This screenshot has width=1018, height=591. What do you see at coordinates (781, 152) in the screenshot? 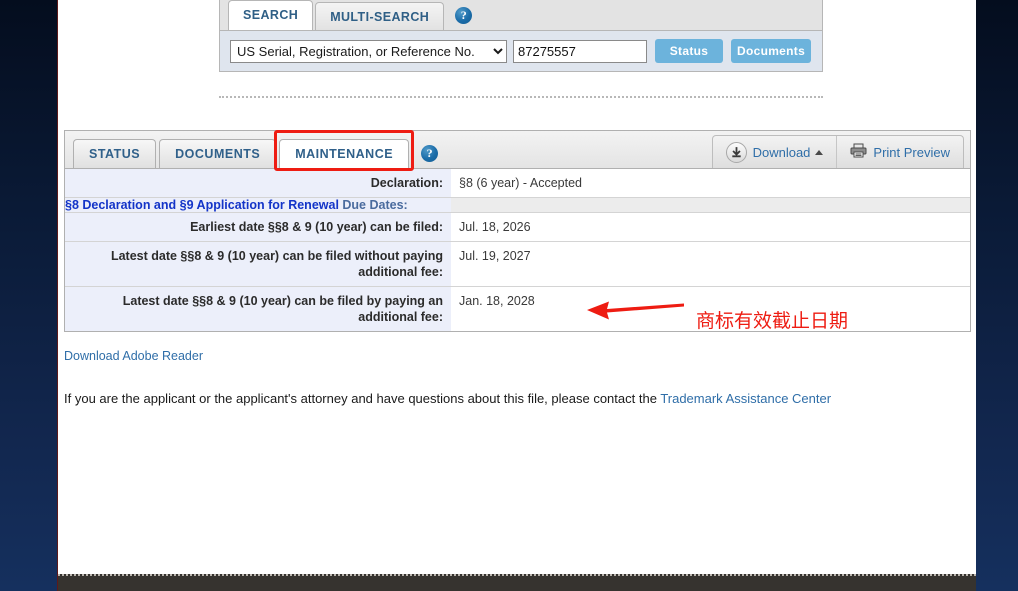
I see `download-label: Download` at bounding box center [781, 152].